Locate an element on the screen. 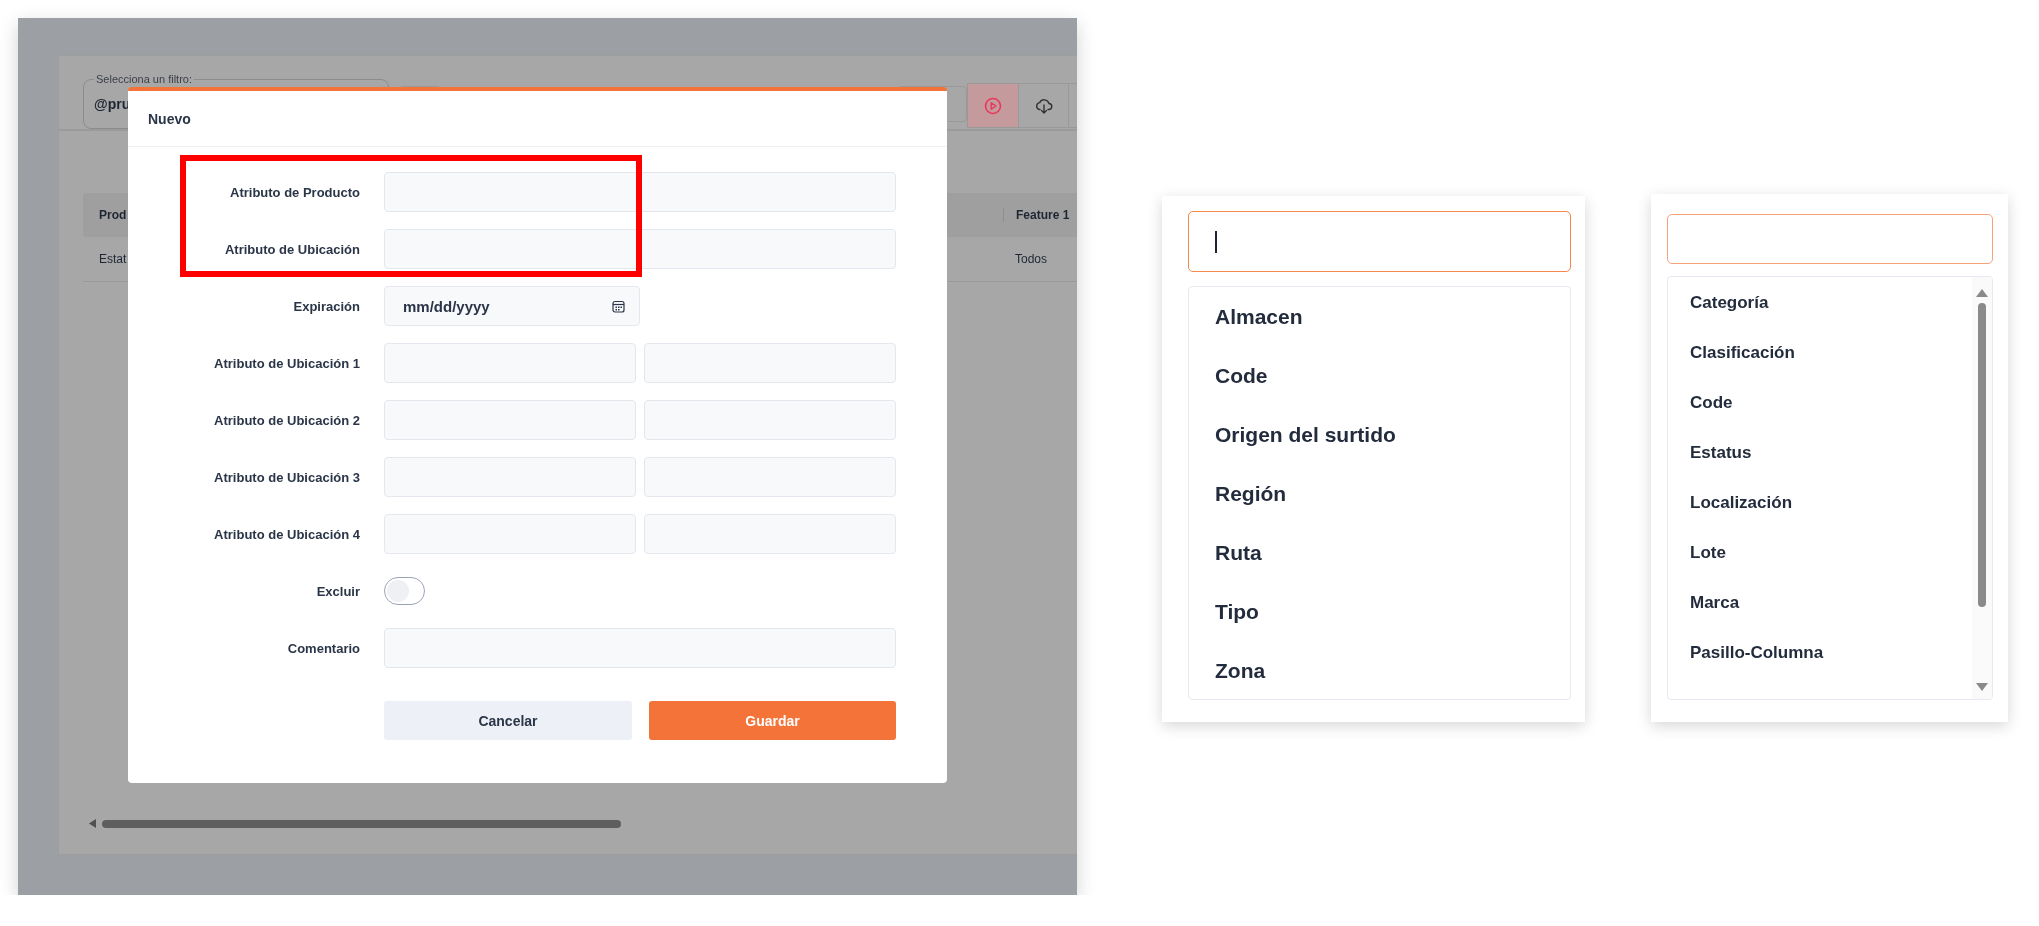 The image size is (2039, 926). field-label: Atributo de Ubicación 3 is located at coordinates (286, 477).